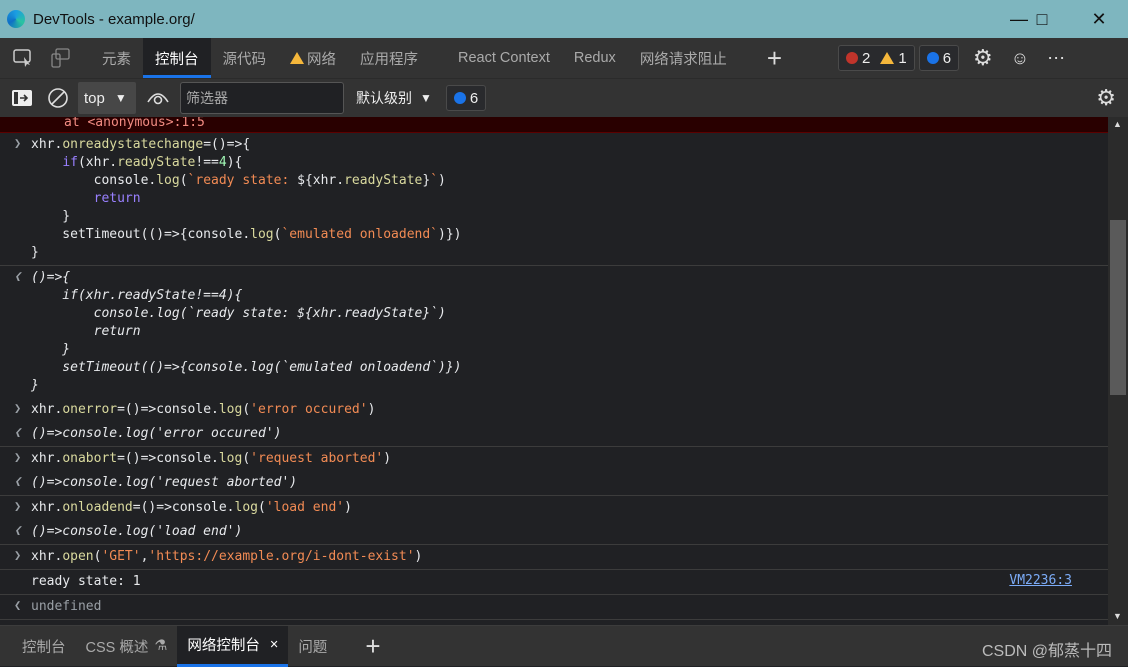  I want to click on tab-3: 网络, so click(313, 58).